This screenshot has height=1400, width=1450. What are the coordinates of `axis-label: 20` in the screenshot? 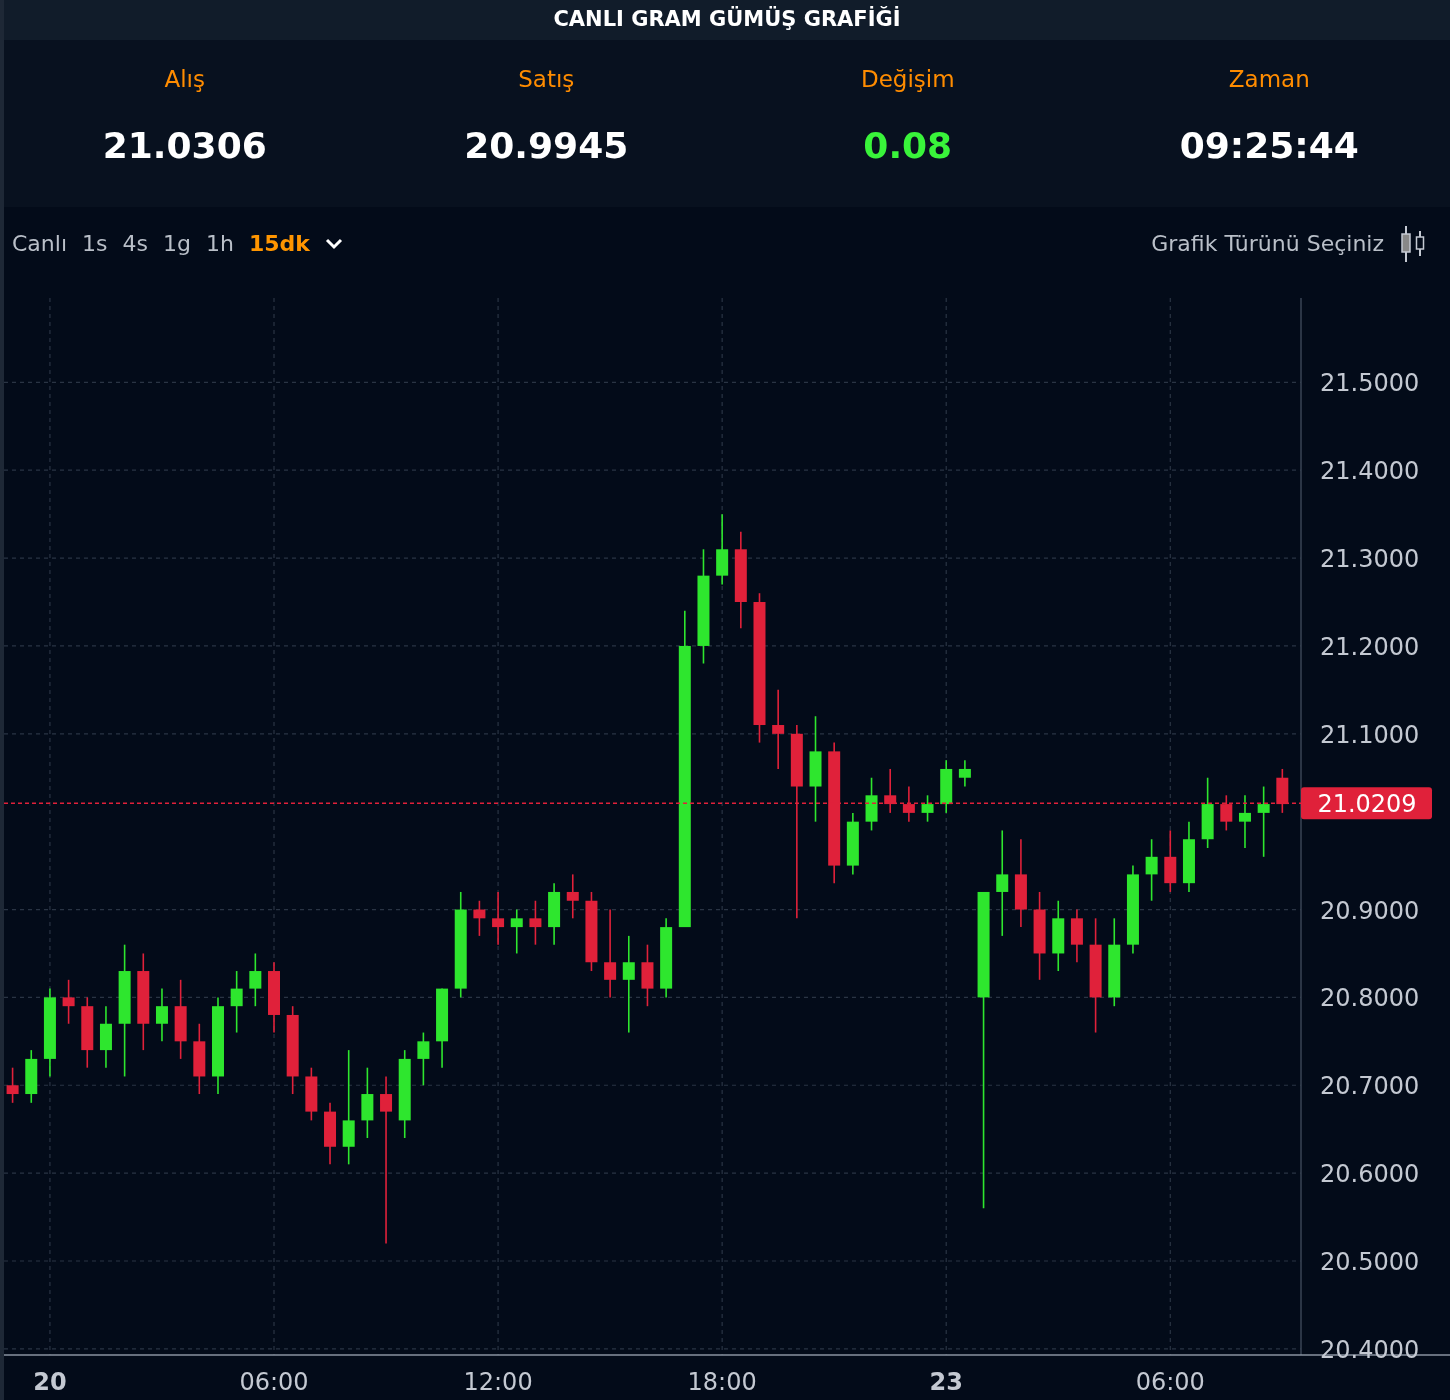 It's located at (50, 1382).